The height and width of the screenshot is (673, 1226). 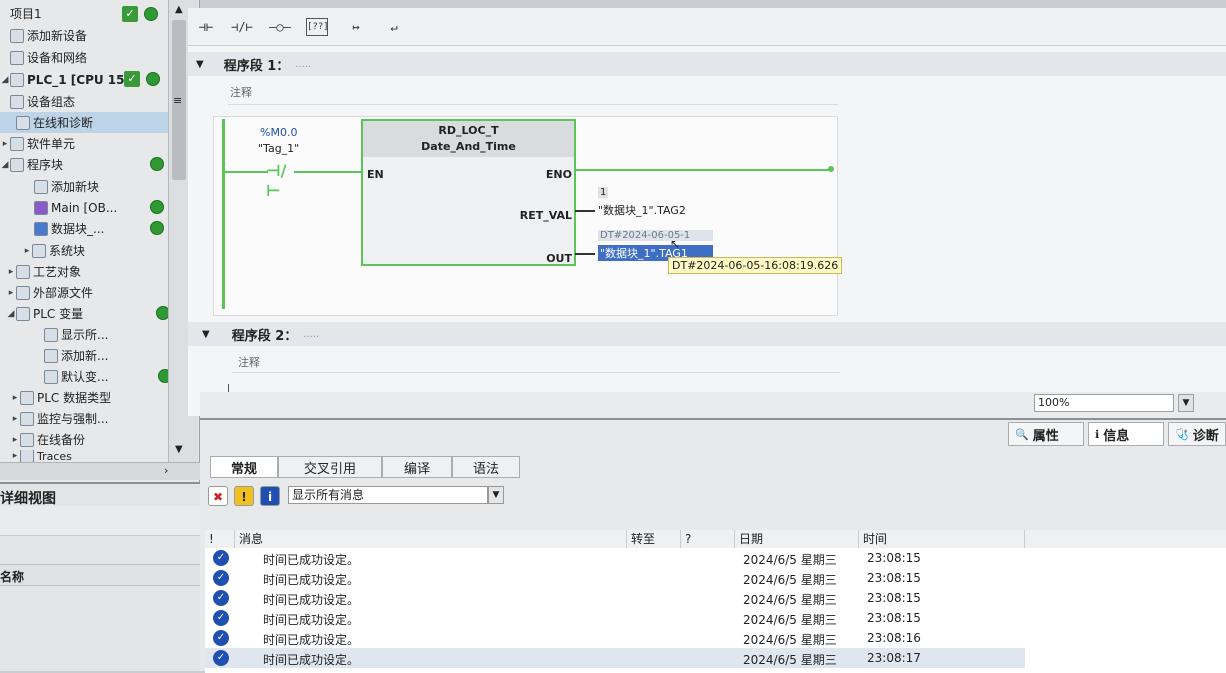 What do you see at coordinates (244, 496) in the screenshot?
I see `warning-filter-icon: !` at bounding box center [244, 496].